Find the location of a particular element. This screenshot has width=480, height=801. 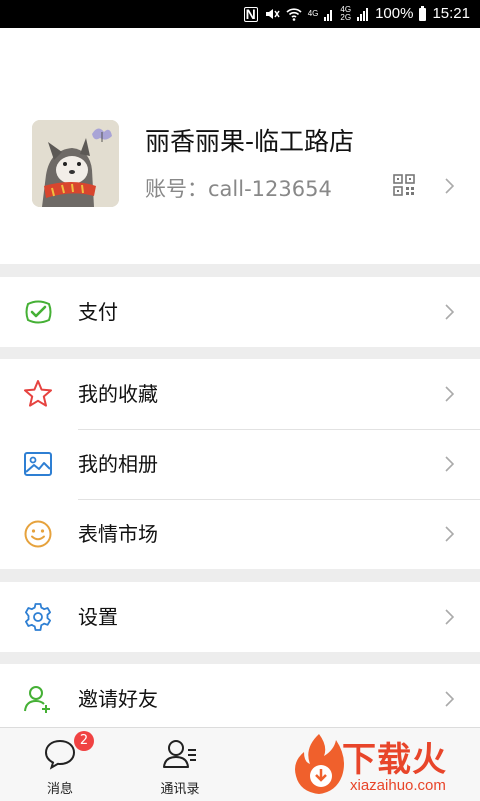

flame-logo-icon is located at coordinates (319, 764).